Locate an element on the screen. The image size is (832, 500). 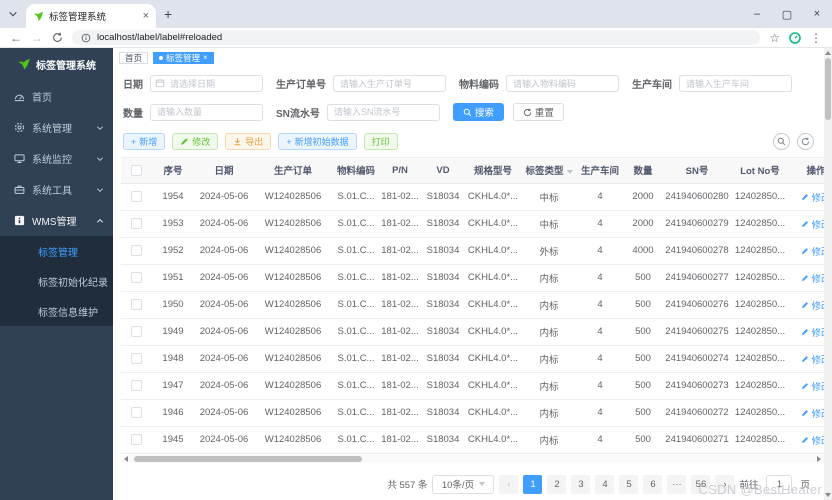
page-size-select: 10条/页 is located at coordinates (463, 484).